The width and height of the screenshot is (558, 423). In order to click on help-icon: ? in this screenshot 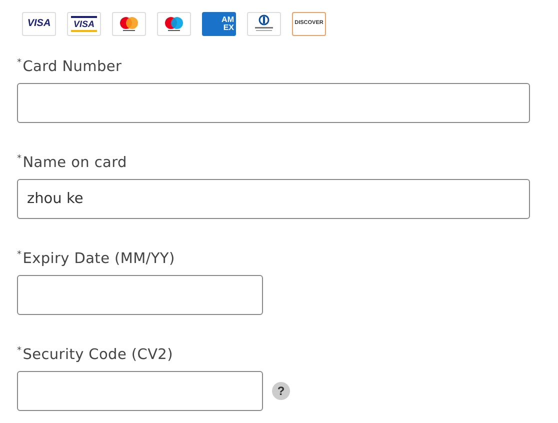, I will do `click(281, 391)`.